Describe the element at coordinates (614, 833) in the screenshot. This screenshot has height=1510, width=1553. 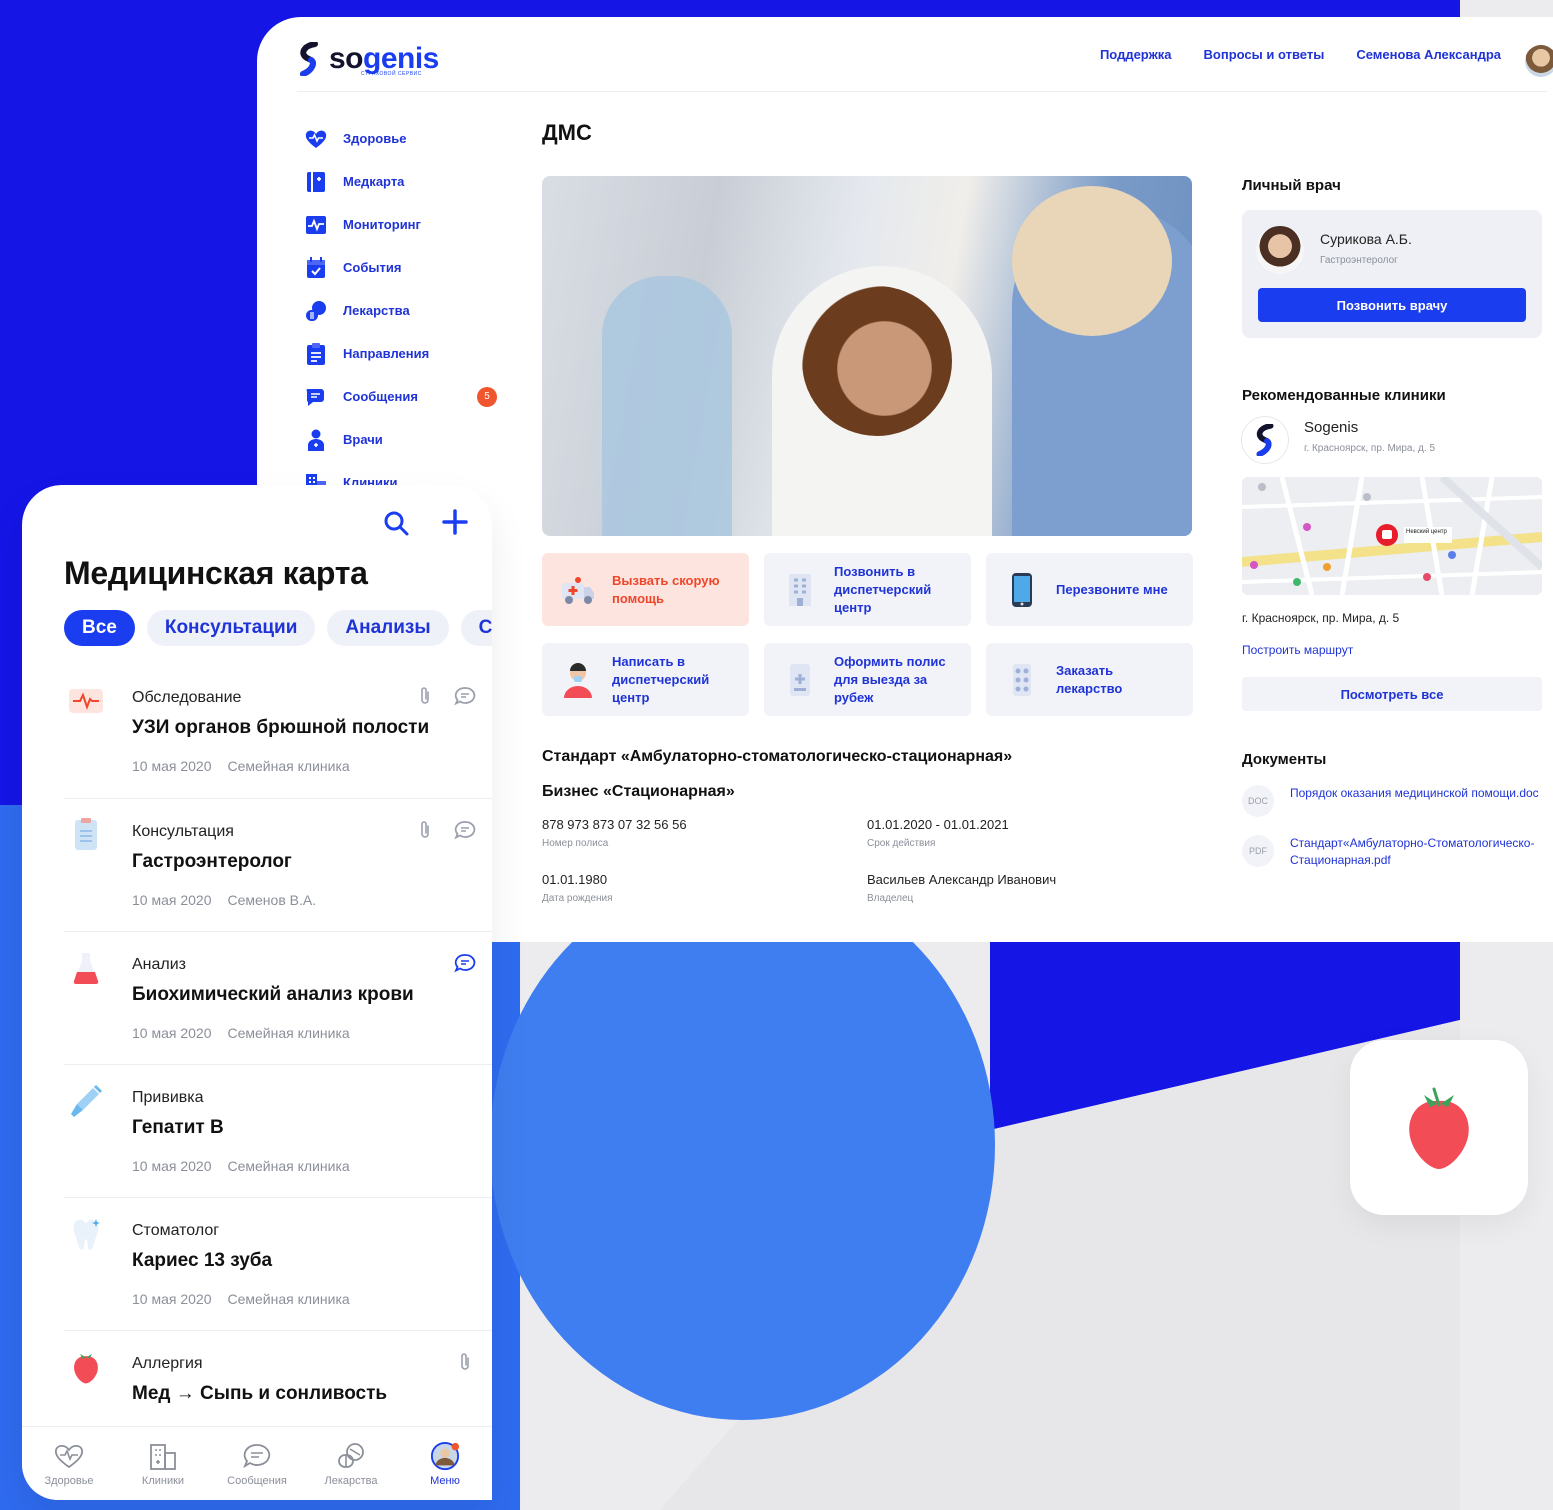
I see `policy-number-field: 878 973 873 07 32 56 56 Номер полиса` at that location.